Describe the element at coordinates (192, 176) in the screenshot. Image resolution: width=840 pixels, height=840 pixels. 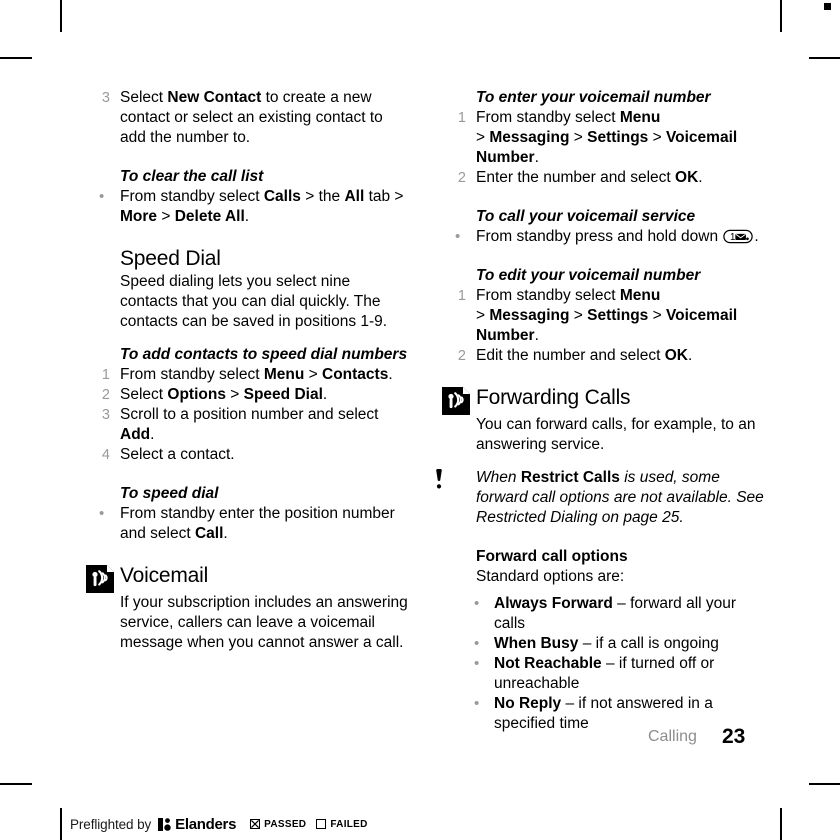
I see `heading-to-clear-the-call-list: To clear the call list` at that location.